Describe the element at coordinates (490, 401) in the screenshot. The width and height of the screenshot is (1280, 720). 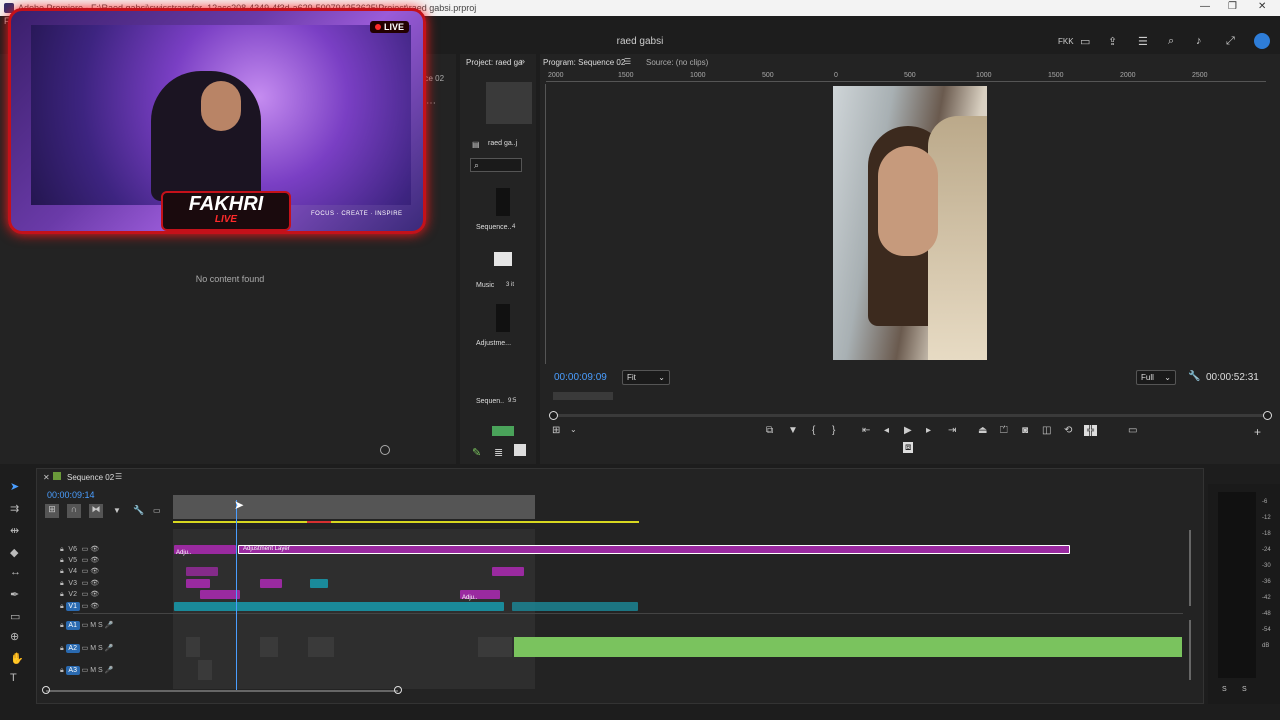
I see `bin-item-sequence2: Sequen..` at that location.